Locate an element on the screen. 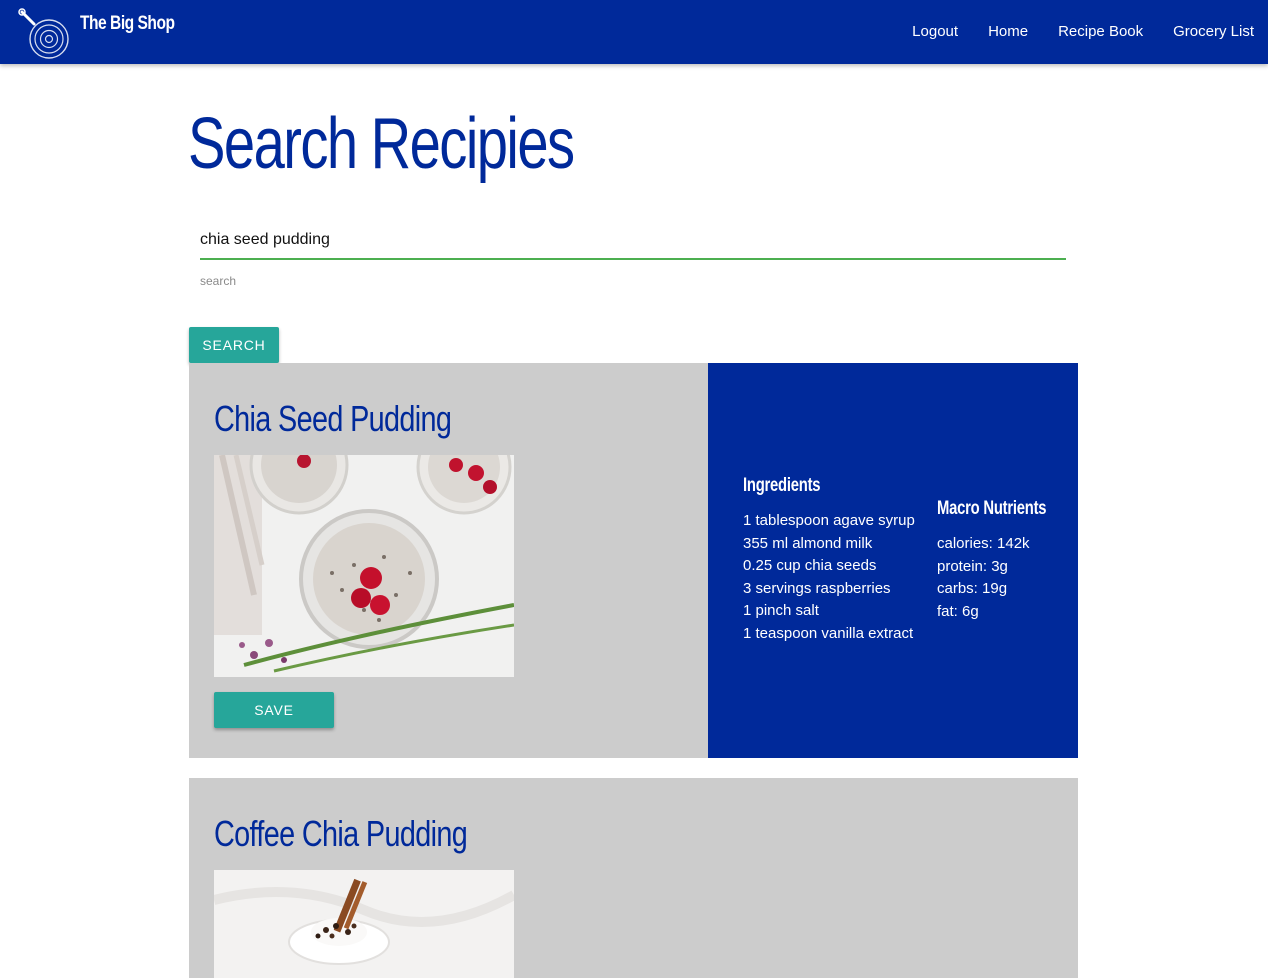  ingredient-item: 1 pinch salt is located at coordinates (781, 610).